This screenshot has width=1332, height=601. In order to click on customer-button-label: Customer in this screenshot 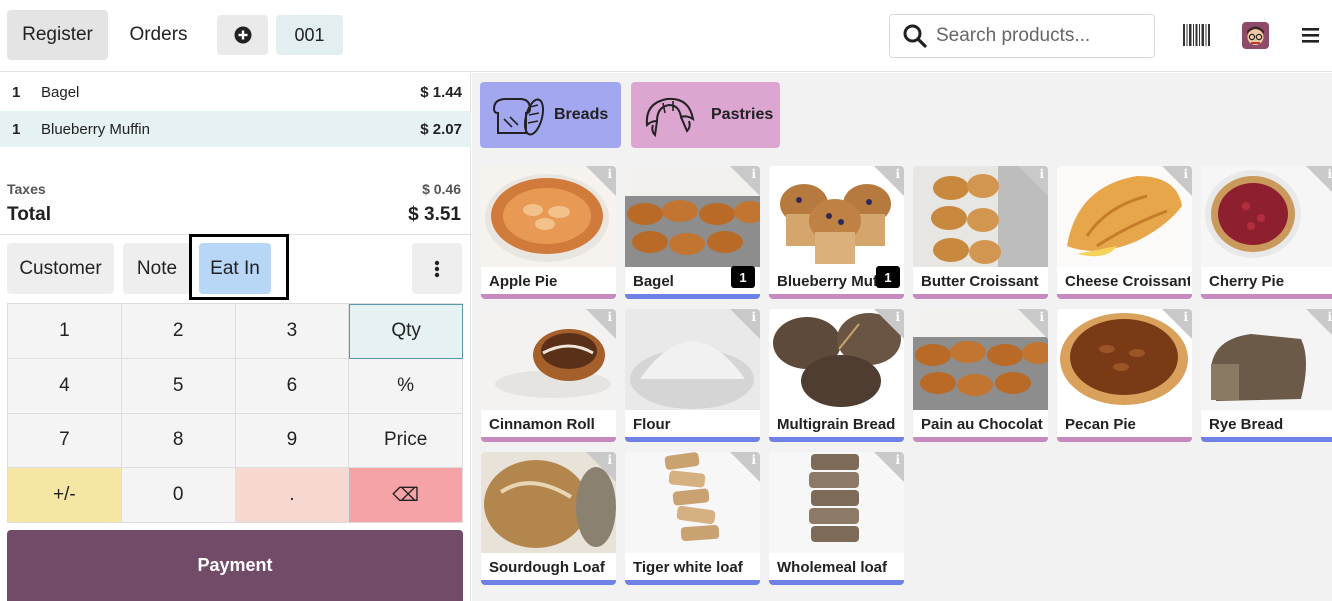, I will do `click(60, 268)`.